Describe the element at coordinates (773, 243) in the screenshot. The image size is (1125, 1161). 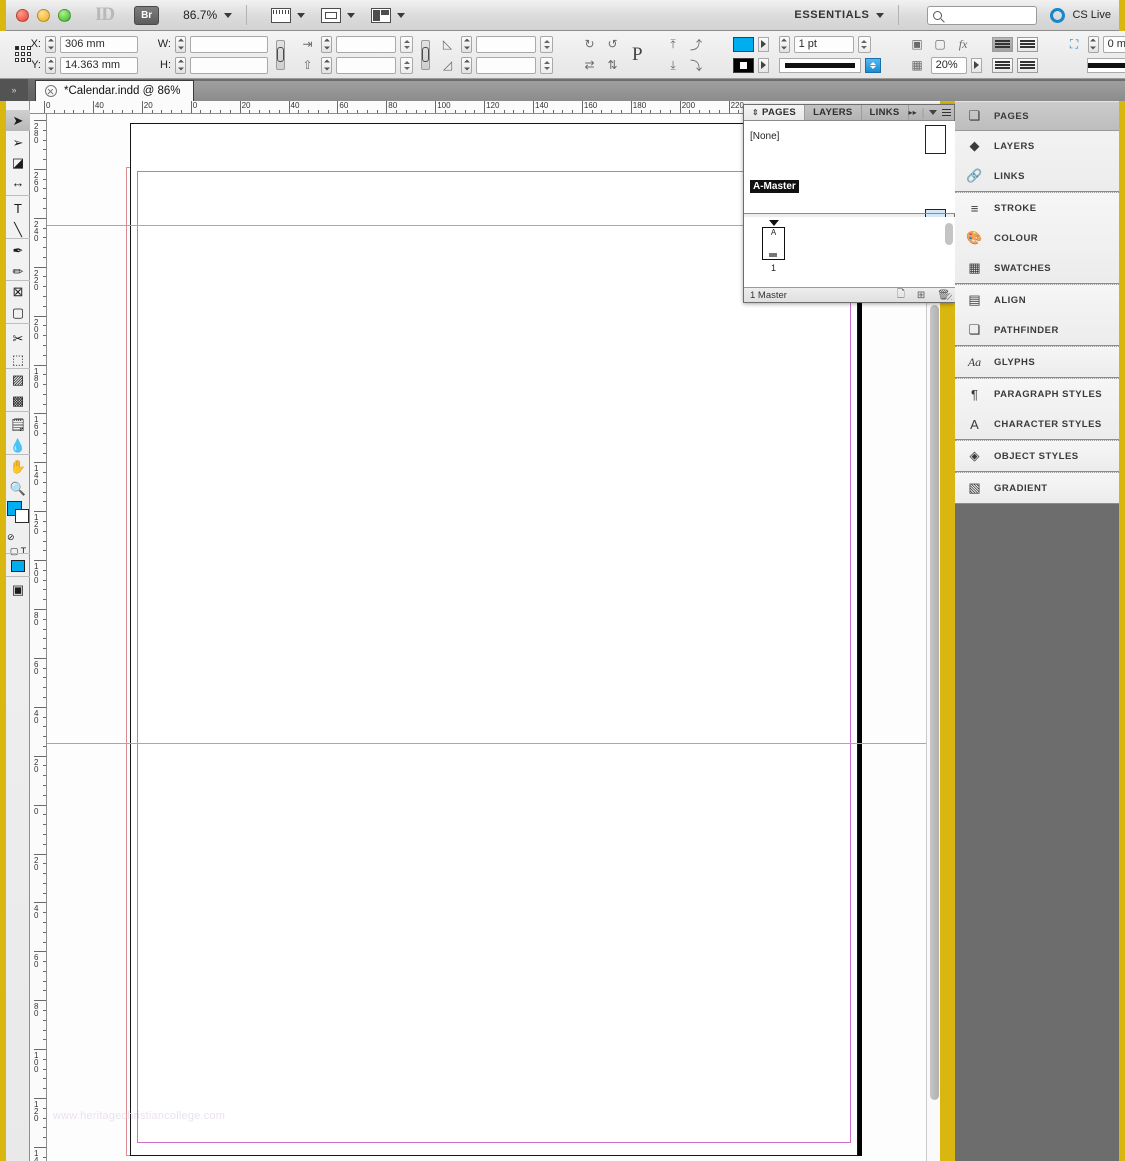
I see `page-thumbnail: A` at that location.